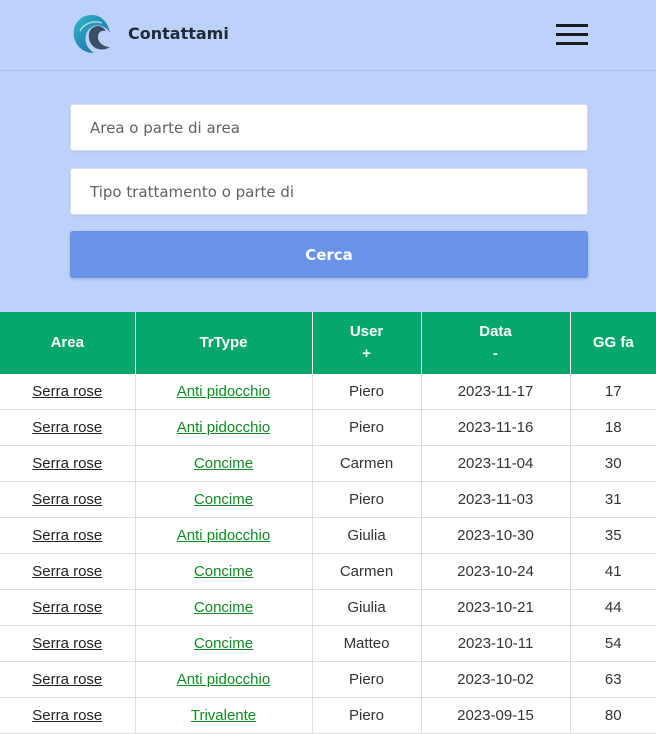 The image size is (656, 734). What do you see at coordinates (224, 343) in the screenshot?
I see `column-header-trtype: TrType` at bounding box center [224, 343].